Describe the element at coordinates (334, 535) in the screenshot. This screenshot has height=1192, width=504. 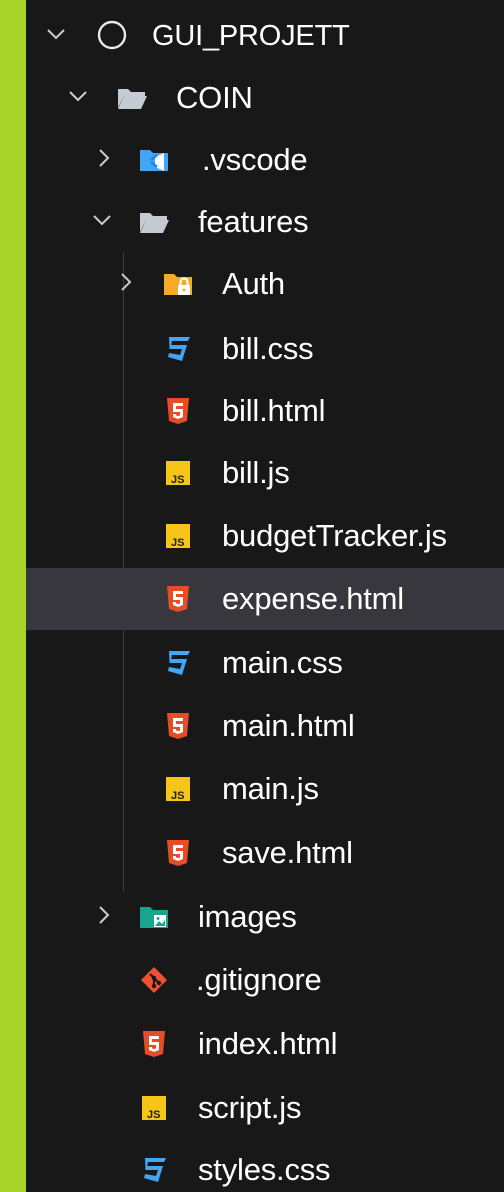
I see `tree-label: budgetTracker.js` at that location.